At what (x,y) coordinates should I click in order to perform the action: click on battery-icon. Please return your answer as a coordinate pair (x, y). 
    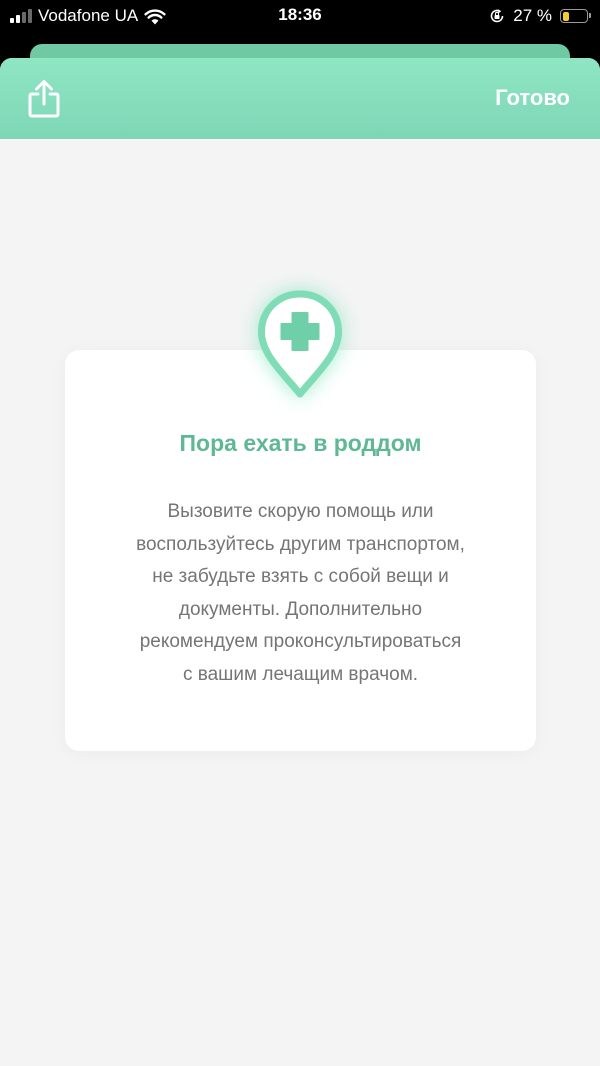
    Looking at the image, I should click on (575, 16).